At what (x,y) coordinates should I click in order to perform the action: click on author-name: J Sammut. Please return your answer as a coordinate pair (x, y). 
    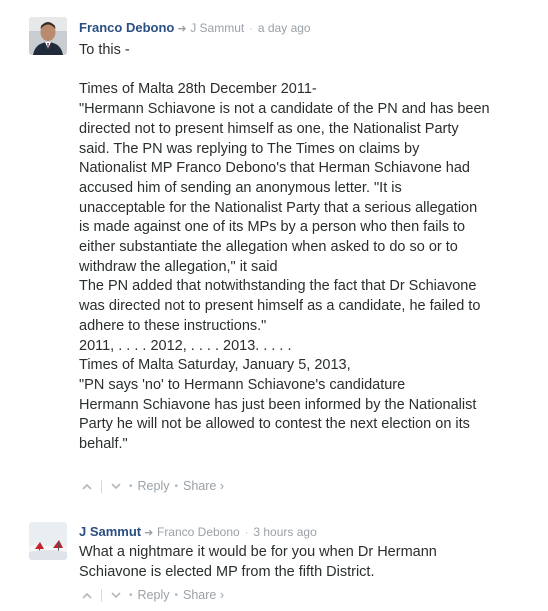
    Looking at the image, I should click on (110, 531).